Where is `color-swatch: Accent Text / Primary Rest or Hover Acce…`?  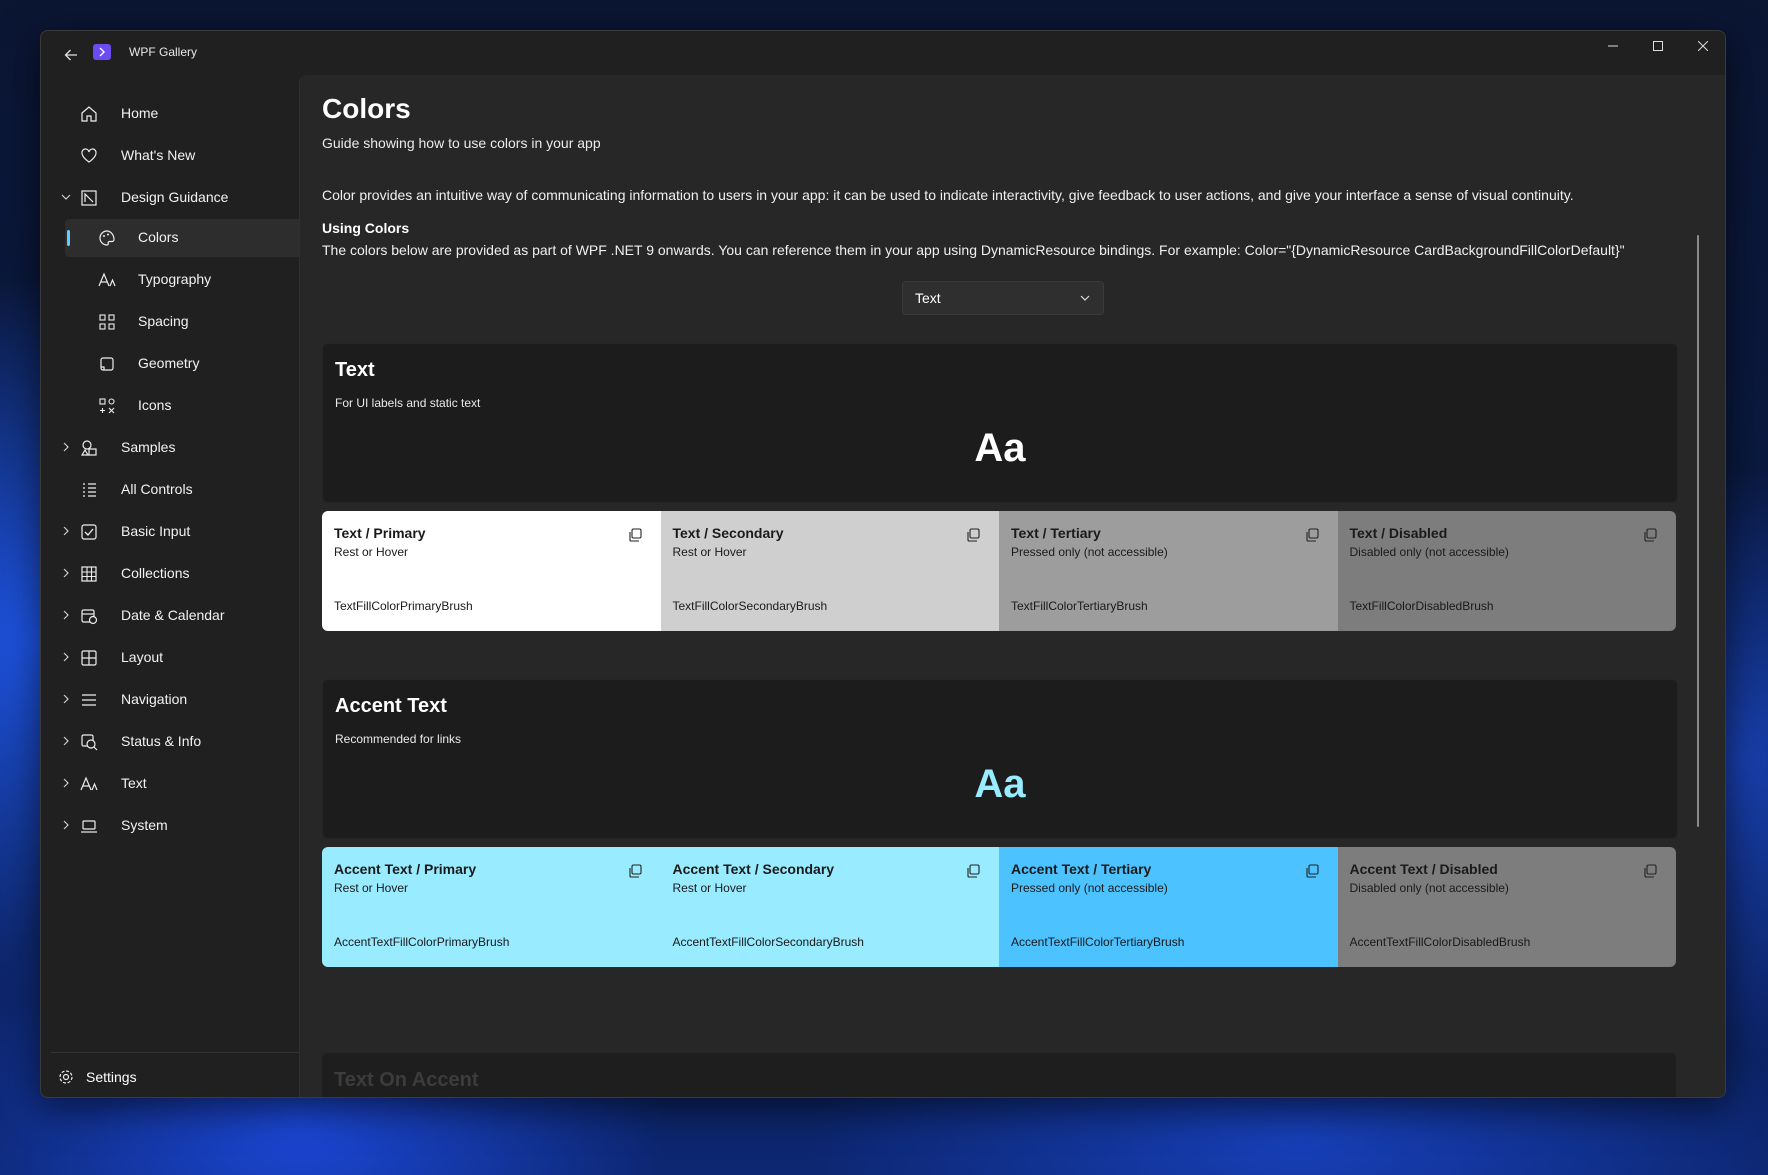
color-swatch: Accent Text / Primary Rest or Hover Acce… is located at coordinates (491, 907).